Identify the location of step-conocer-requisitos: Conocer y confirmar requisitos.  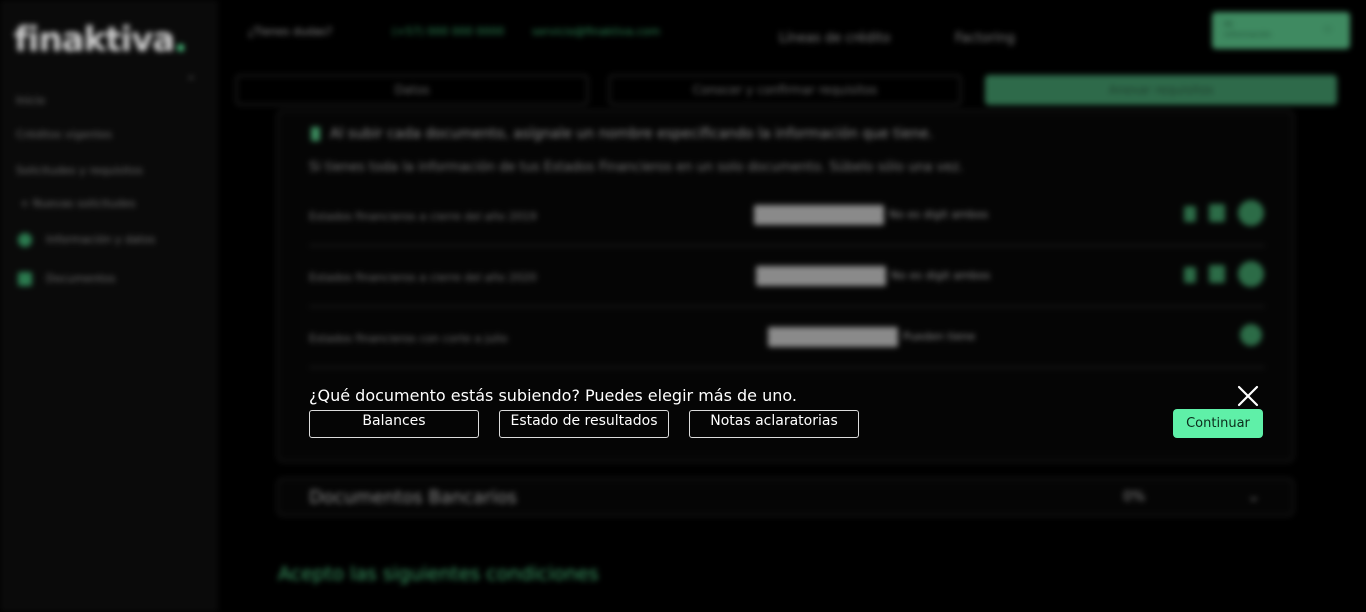
(785, 90).